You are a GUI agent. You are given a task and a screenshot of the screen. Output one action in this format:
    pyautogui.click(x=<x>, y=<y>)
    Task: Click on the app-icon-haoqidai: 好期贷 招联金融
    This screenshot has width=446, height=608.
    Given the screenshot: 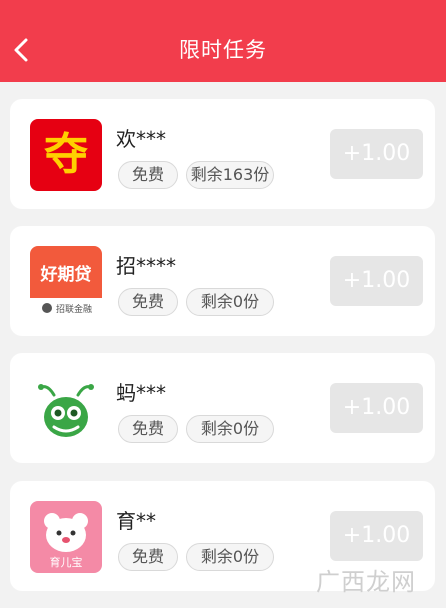 What is the action you would take?
    pyautogui.click(x=66, y=282)
    